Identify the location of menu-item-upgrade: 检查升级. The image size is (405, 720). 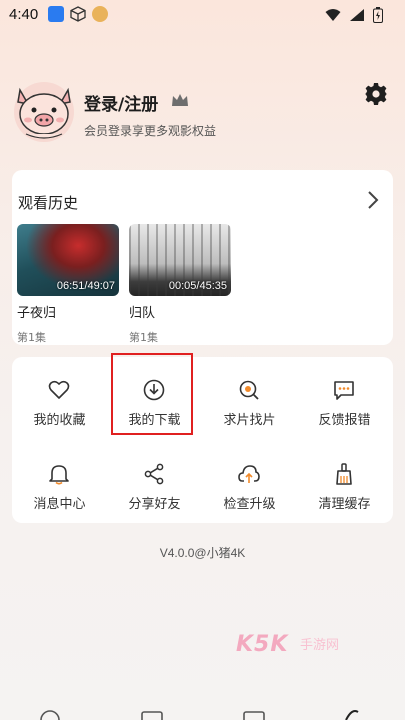
(249, 480).